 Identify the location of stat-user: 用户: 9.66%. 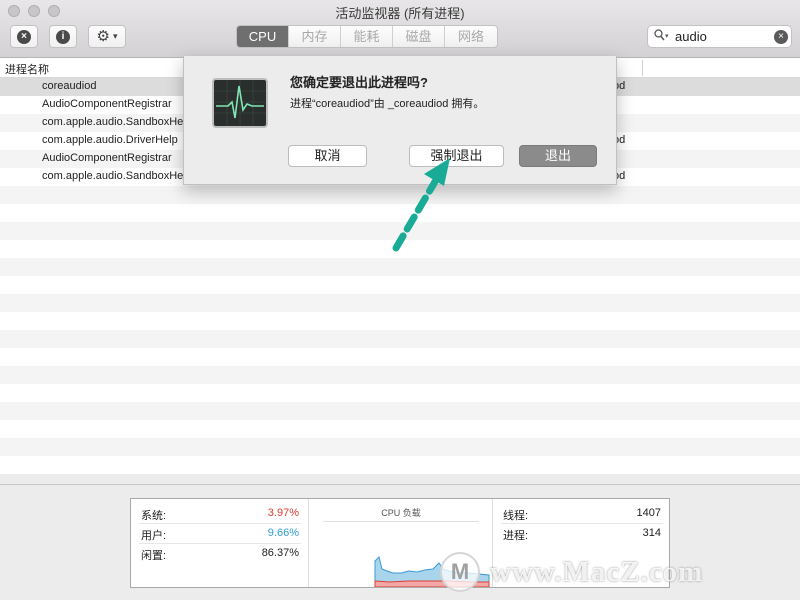
(220, 534).